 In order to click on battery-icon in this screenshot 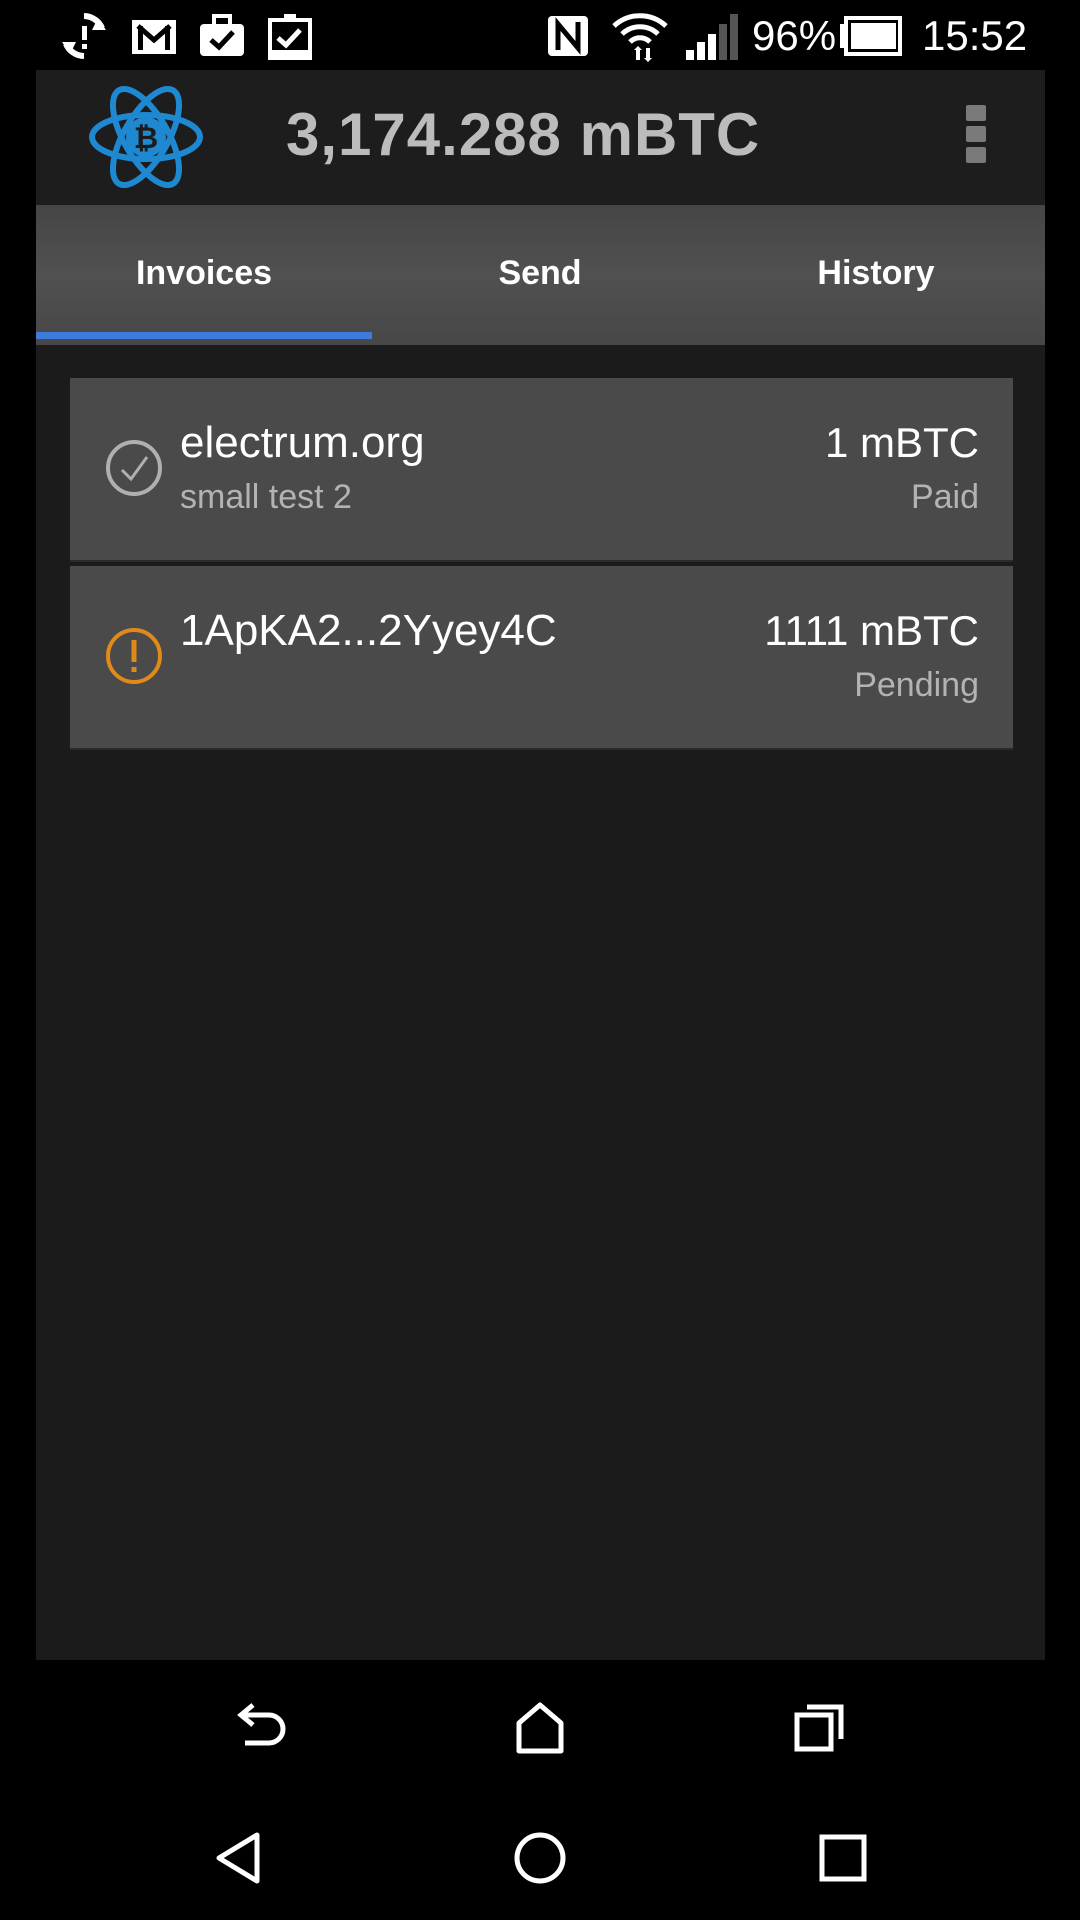, I will do `click(871, 36)`.